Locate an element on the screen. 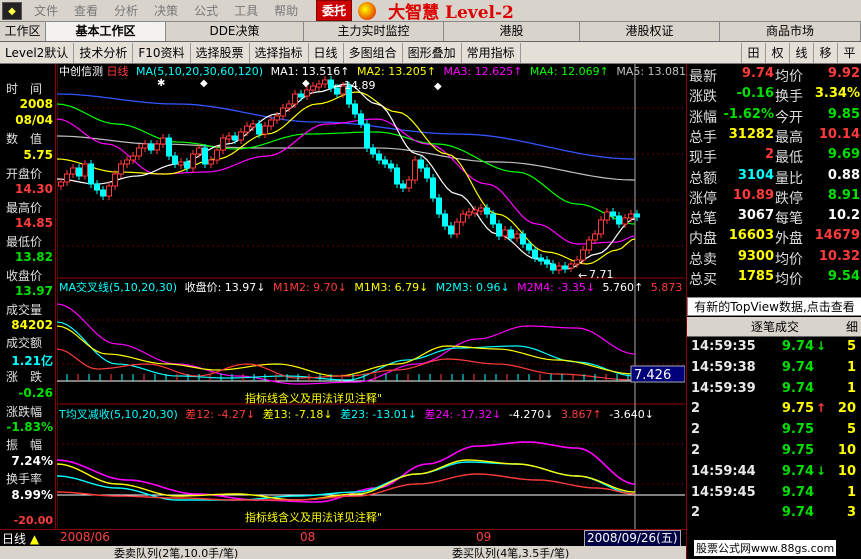 The height and width of the screenshot is (559, 861). quote-value: 1785 is located at coordinates (755, 276).